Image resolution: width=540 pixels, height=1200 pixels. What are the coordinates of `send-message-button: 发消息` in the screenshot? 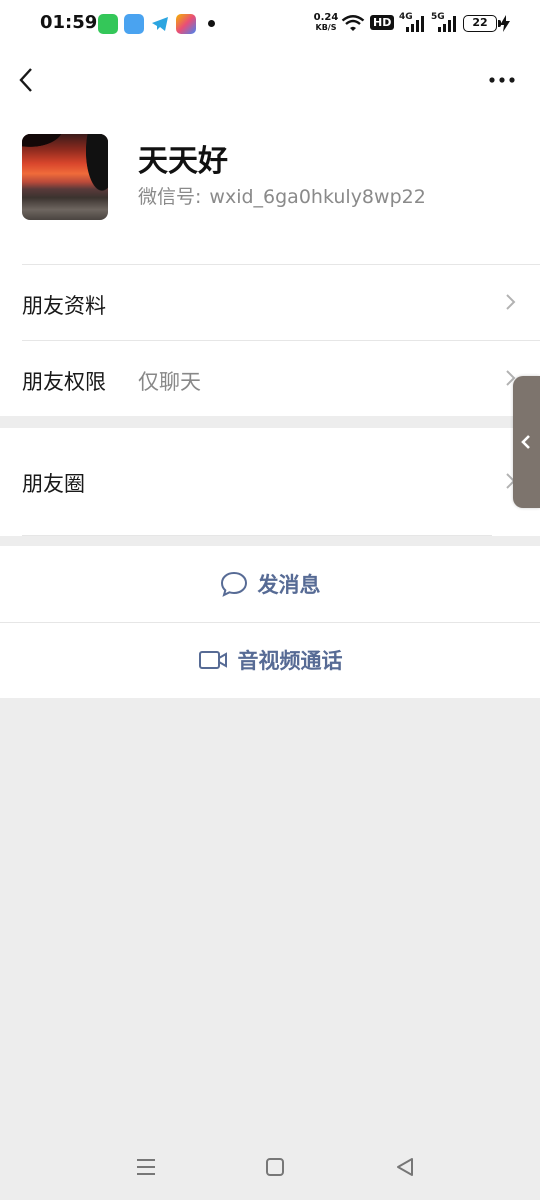 It's located at (270, 584).